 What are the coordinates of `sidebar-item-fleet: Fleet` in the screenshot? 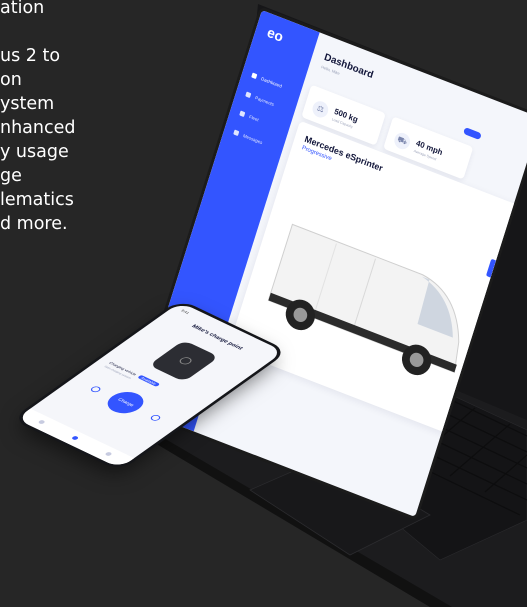 It's located at (249, 116).